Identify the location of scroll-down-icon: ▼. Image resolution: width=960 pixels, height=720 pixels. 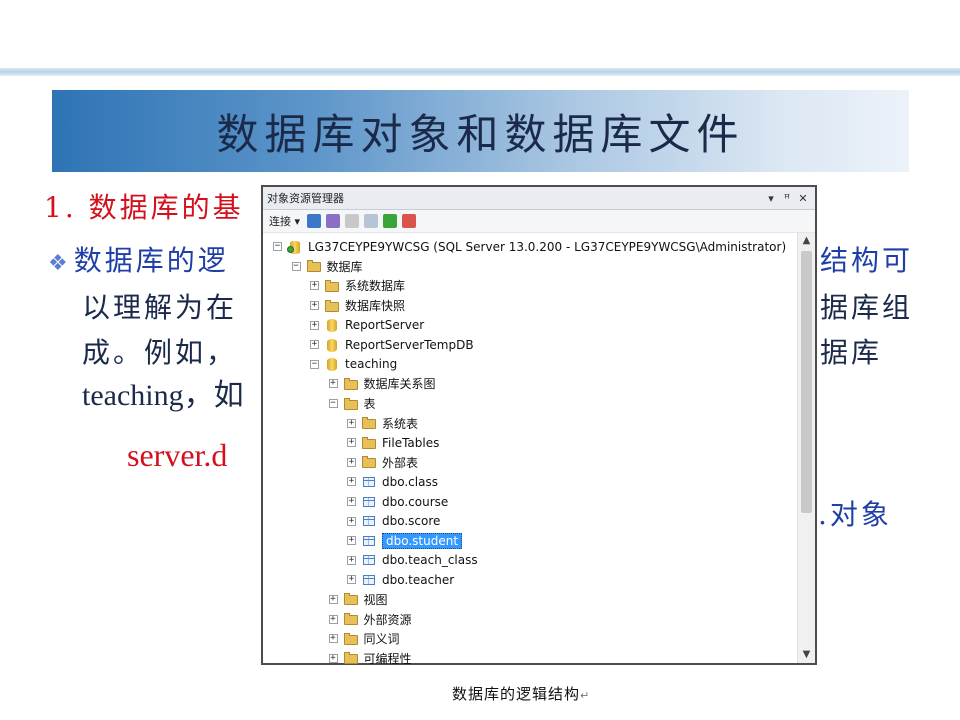
(806, 655).